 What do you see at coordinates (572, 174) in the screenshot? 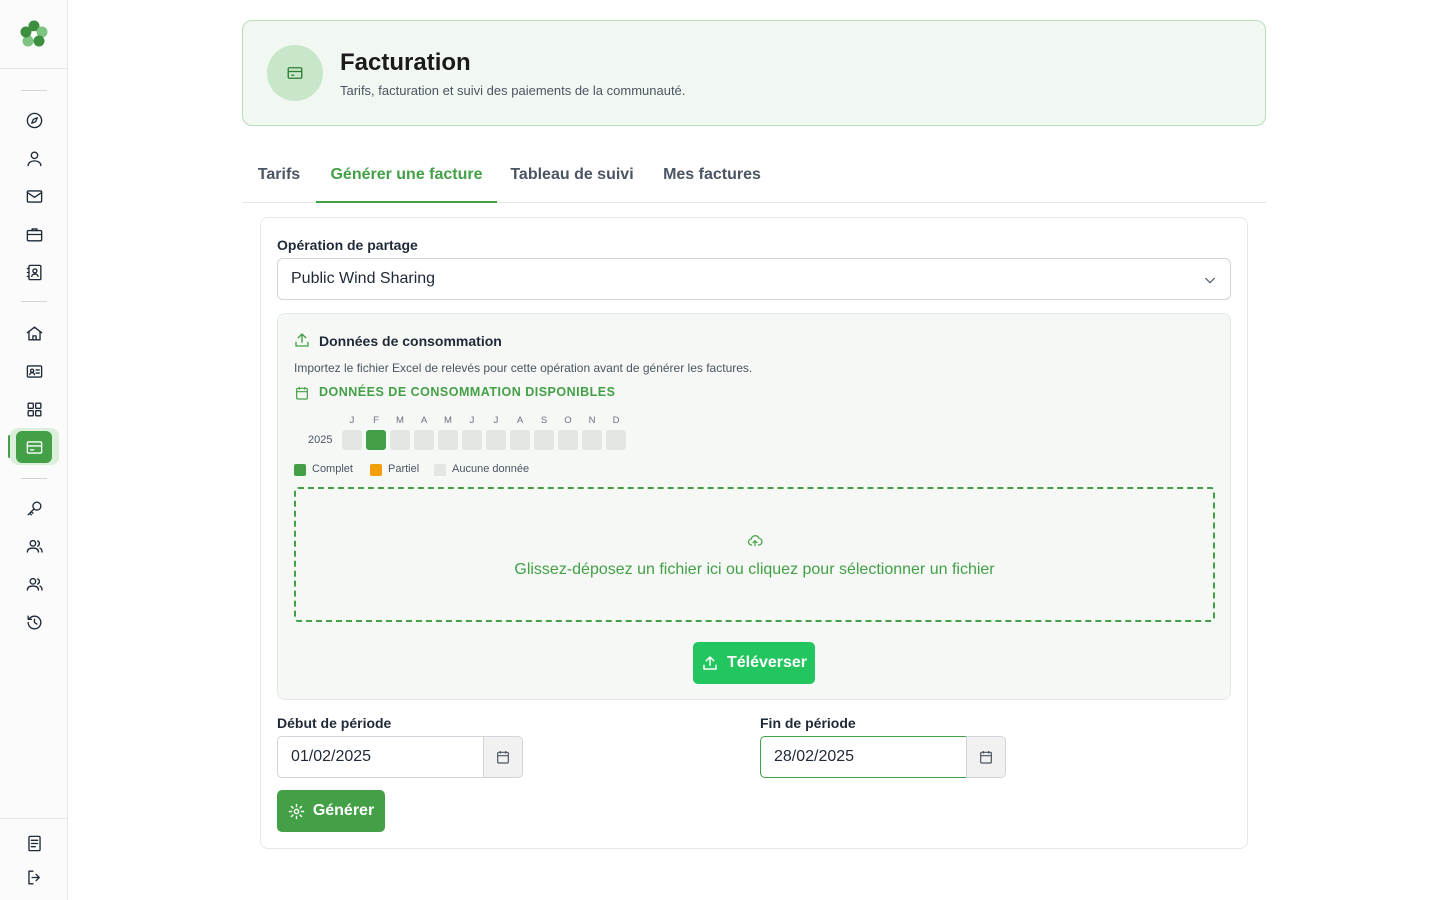
I see `tab-tracking: Tableau de suivi` at bounding box center [572, 174].